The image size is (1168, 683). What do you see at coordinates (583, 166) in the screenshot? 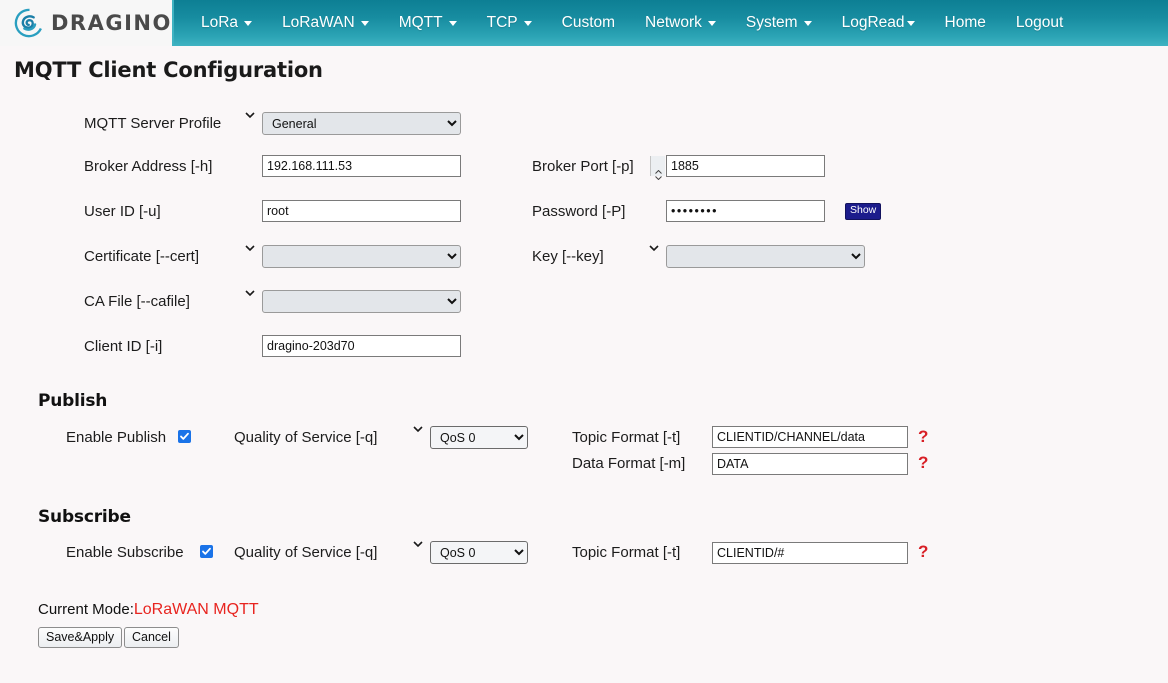
I see `label-broker-port: Broker Port [-p]` at bounding box center [583, 166].